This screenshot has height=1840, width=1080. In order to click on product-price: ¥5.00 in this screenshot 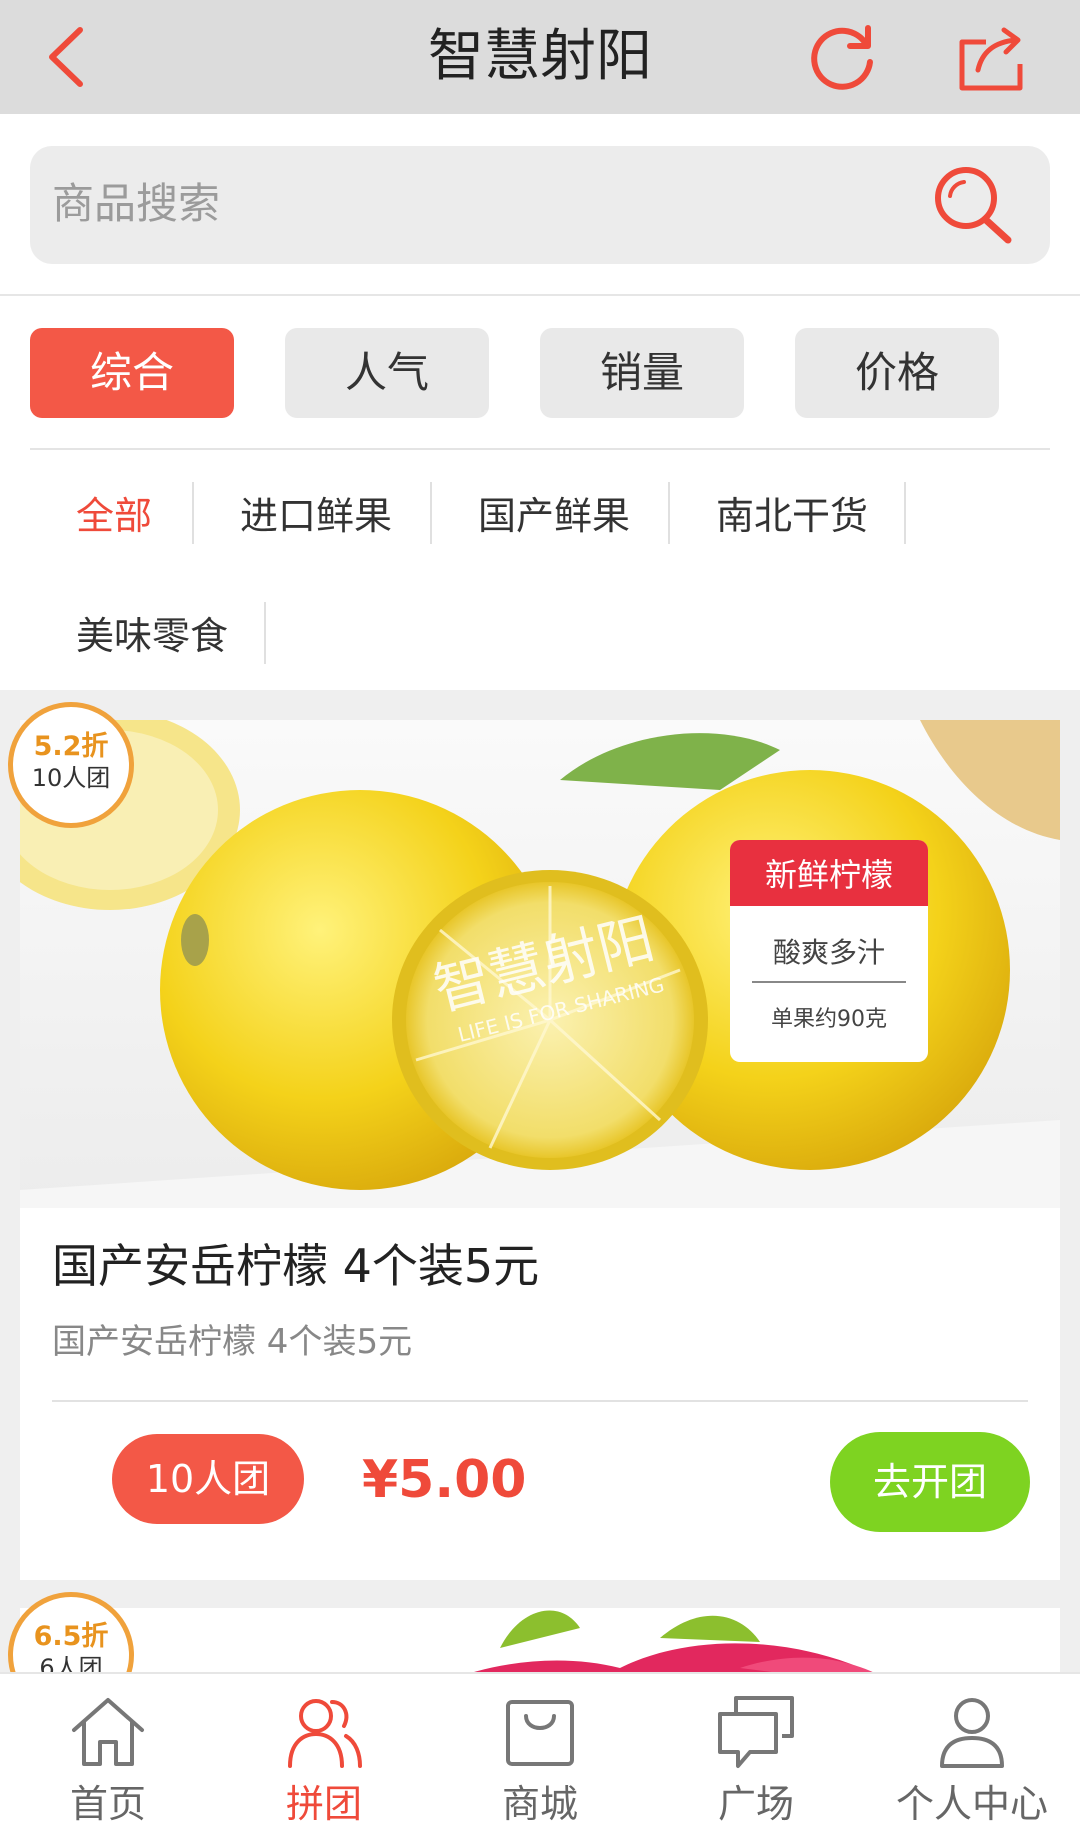, I will do `click(444, 1480)`.